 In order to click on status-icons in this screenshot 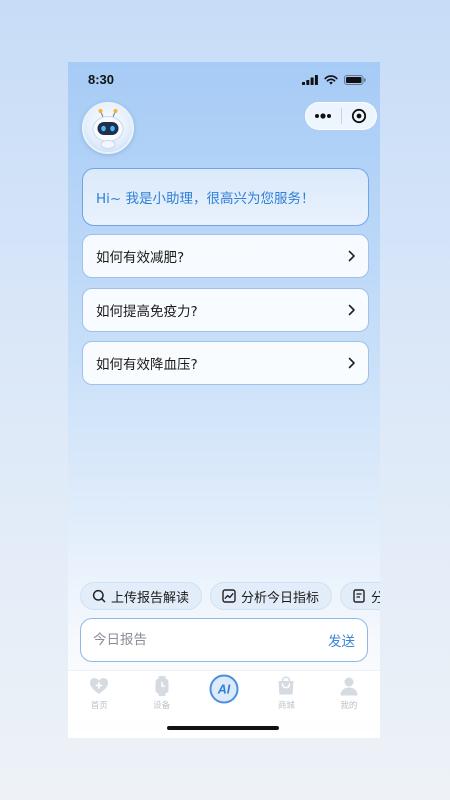, I will do `click(334, 80)`.